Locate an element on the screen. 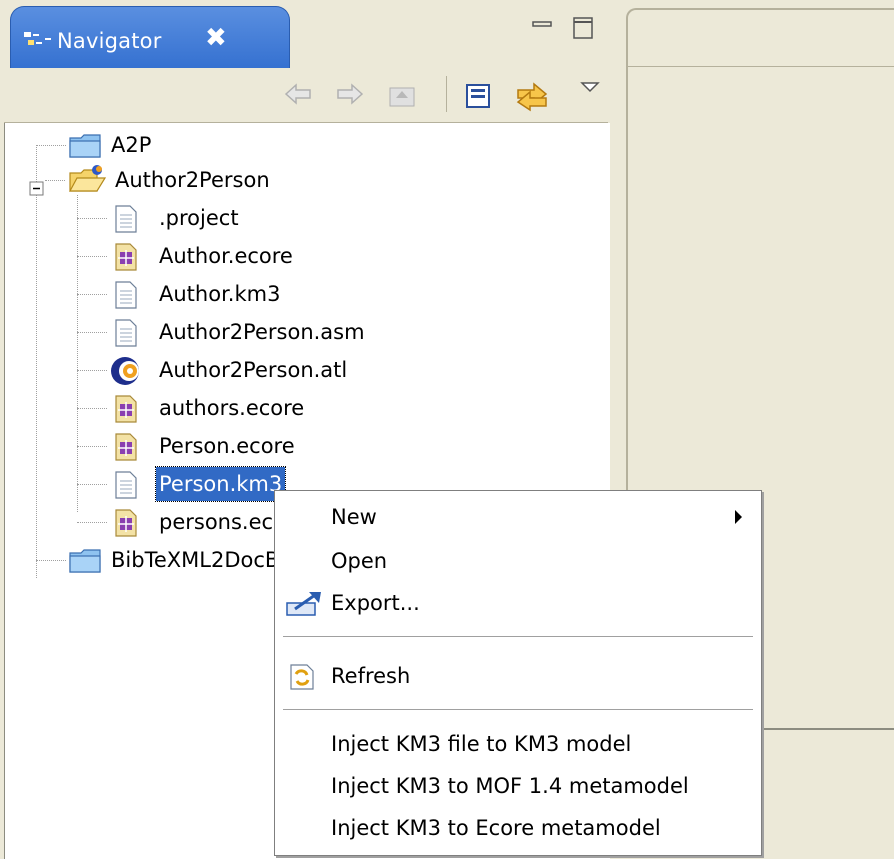 This screenshot has height=859, width=894. menu-item-inject-ecore-metamodel: Inject KM3 to Ecore metamodel is located at coordinates (518, 828).